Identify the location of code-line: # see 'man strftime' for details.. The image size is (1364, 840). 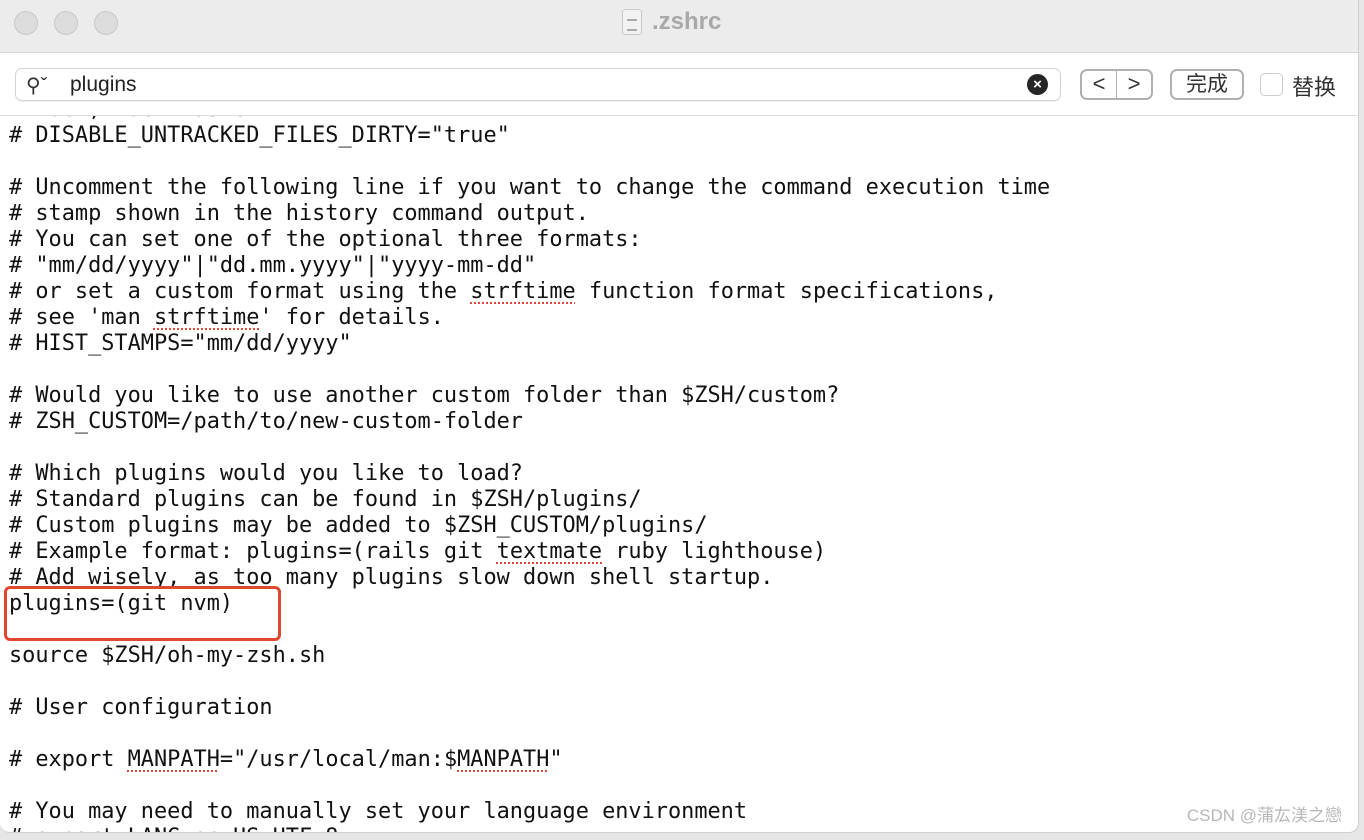
(226, 317).